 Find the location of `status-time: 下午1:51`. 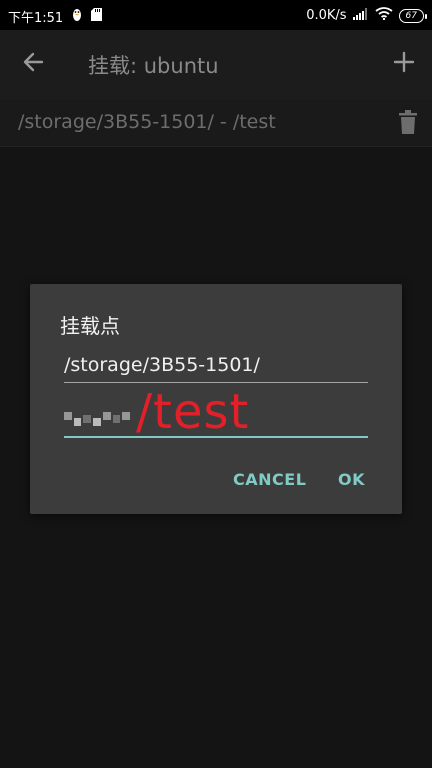

status-time: 下午1:51 is located at coordinates (36, 18).